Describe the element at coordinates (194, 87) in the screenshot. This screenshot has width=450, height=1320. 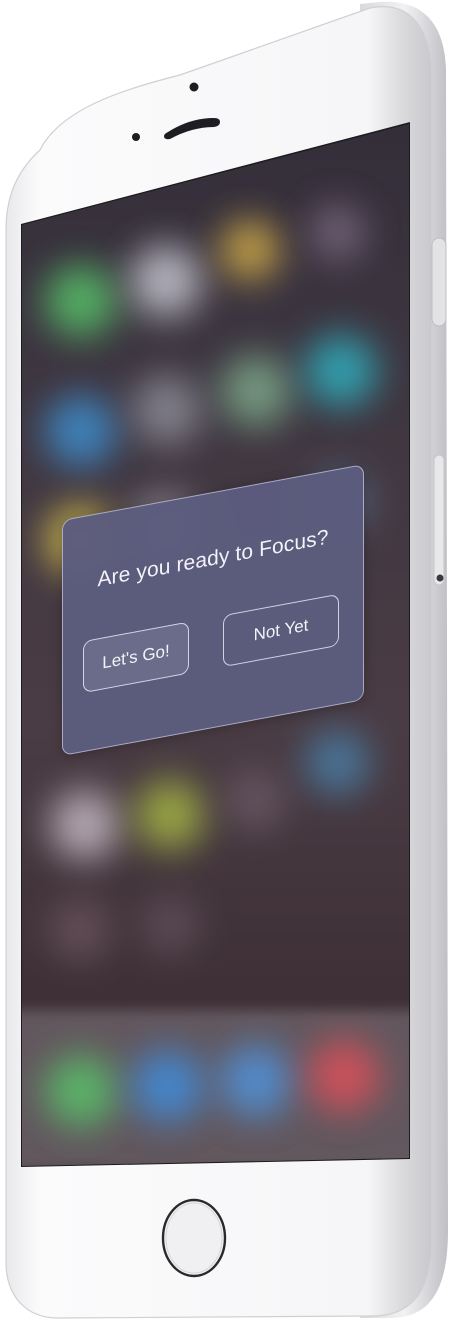
I see `front-camera-icon` at that location.